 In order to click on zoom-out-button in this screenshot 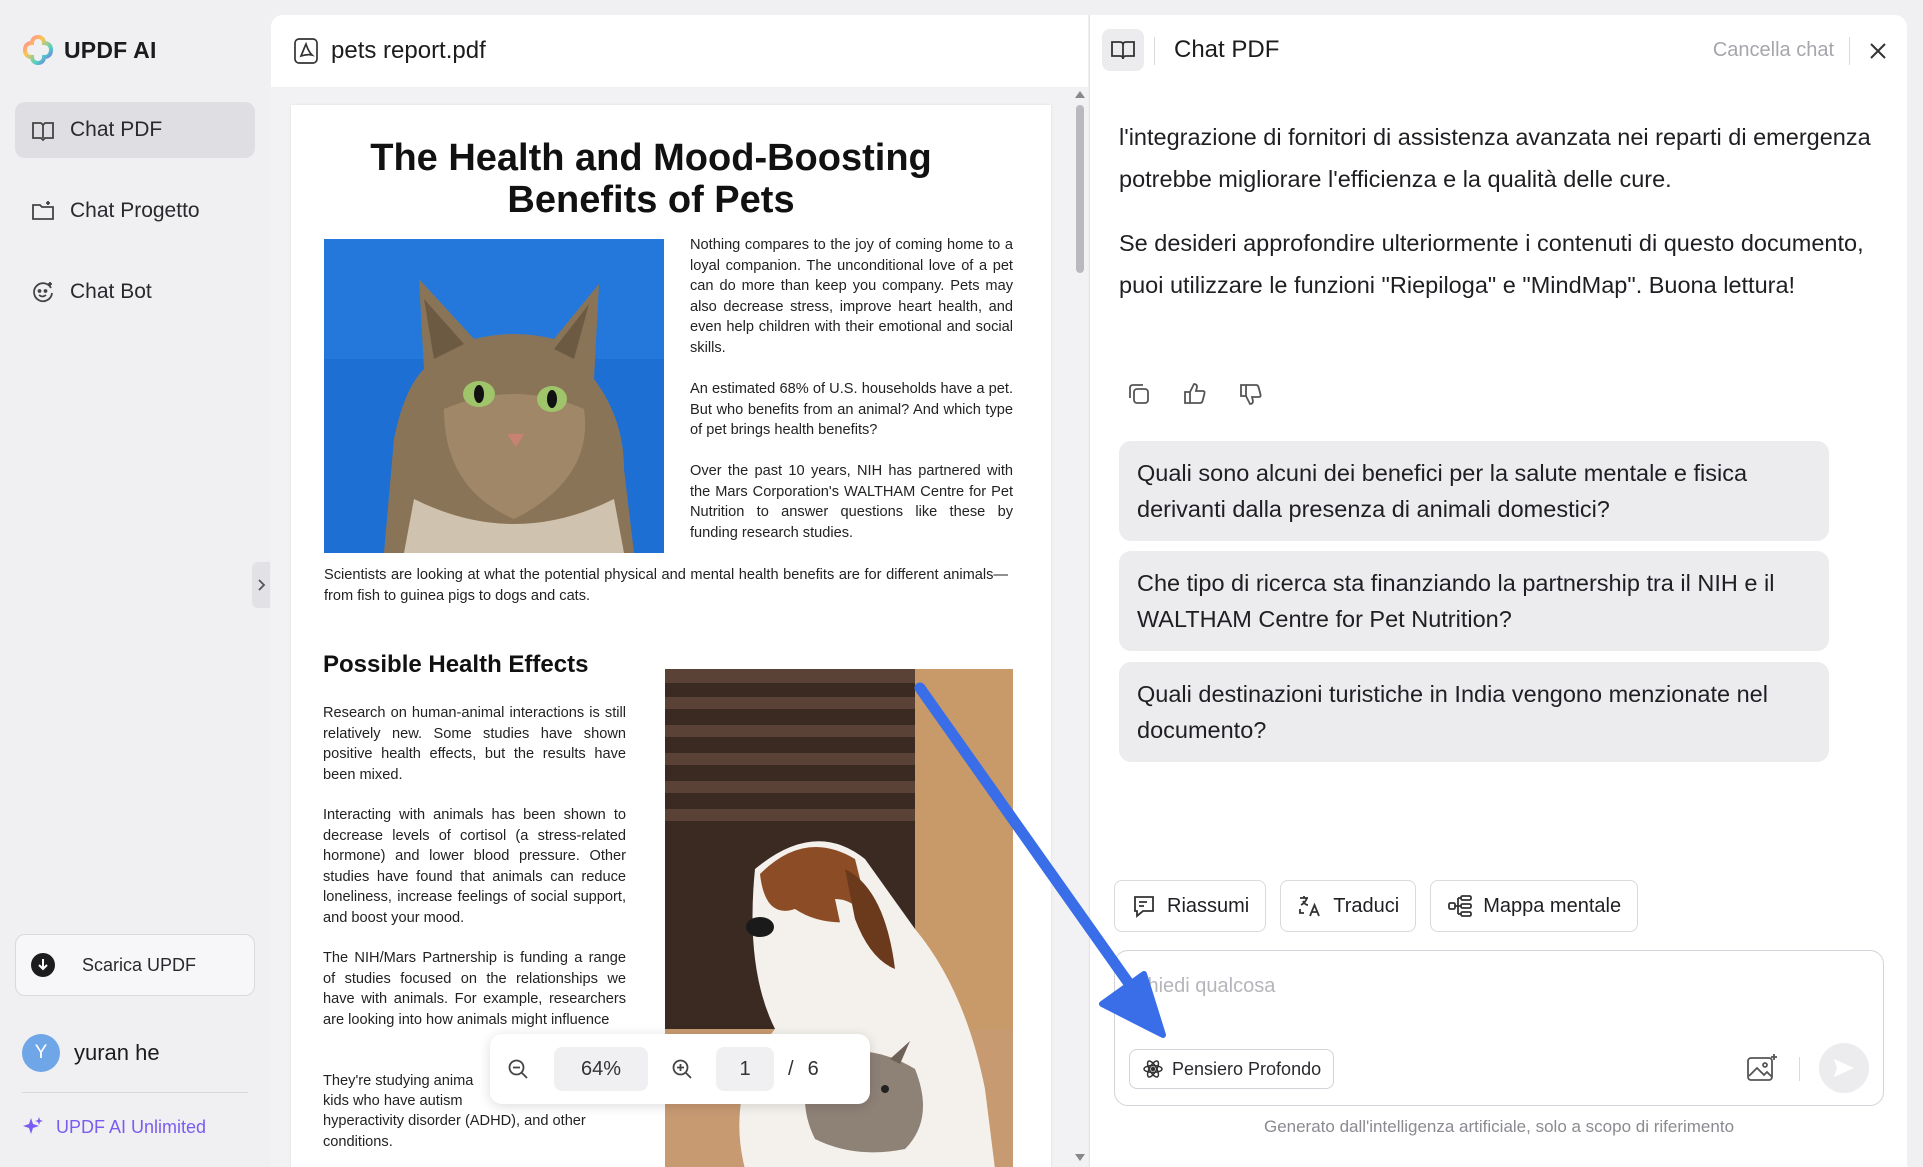, I will do `click(518, 1069)`.